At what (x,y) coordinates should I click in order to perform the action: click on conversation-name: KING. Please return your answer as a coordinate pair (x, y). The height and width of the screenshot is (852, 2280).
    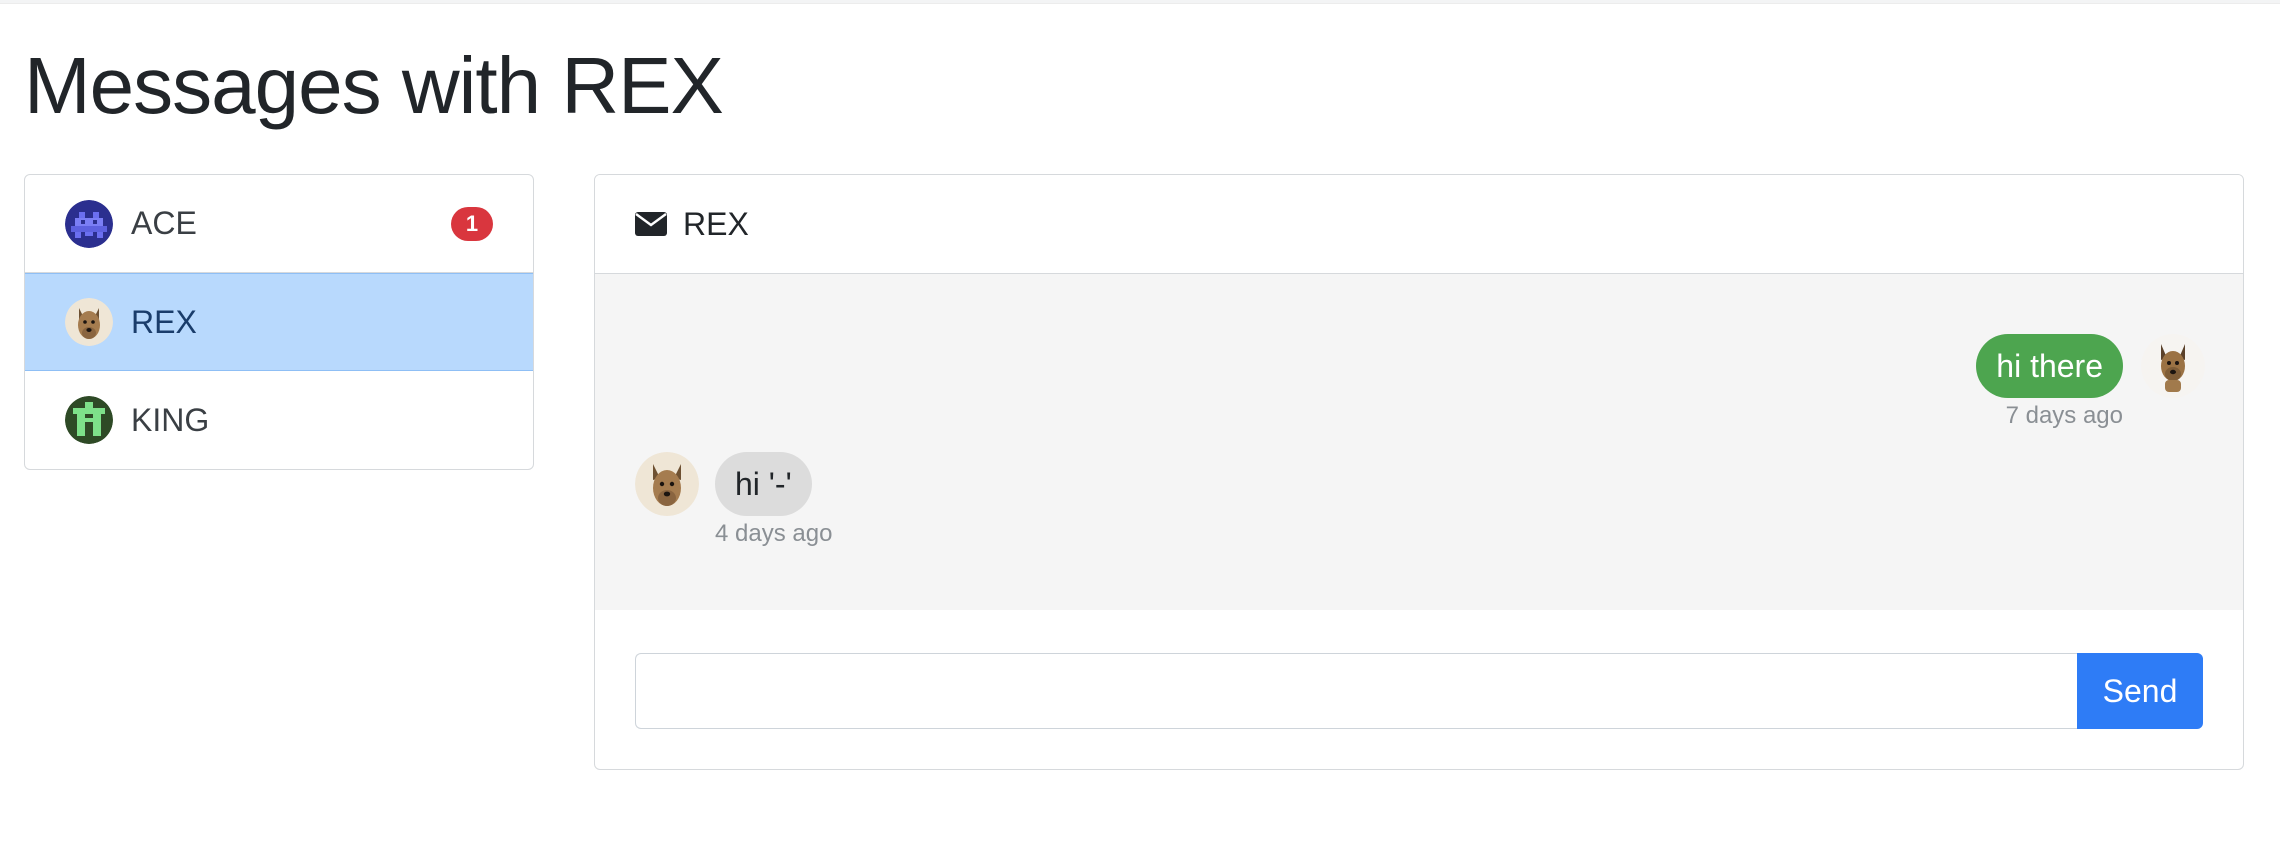
    Looking at the image, I should click on (170, 419).